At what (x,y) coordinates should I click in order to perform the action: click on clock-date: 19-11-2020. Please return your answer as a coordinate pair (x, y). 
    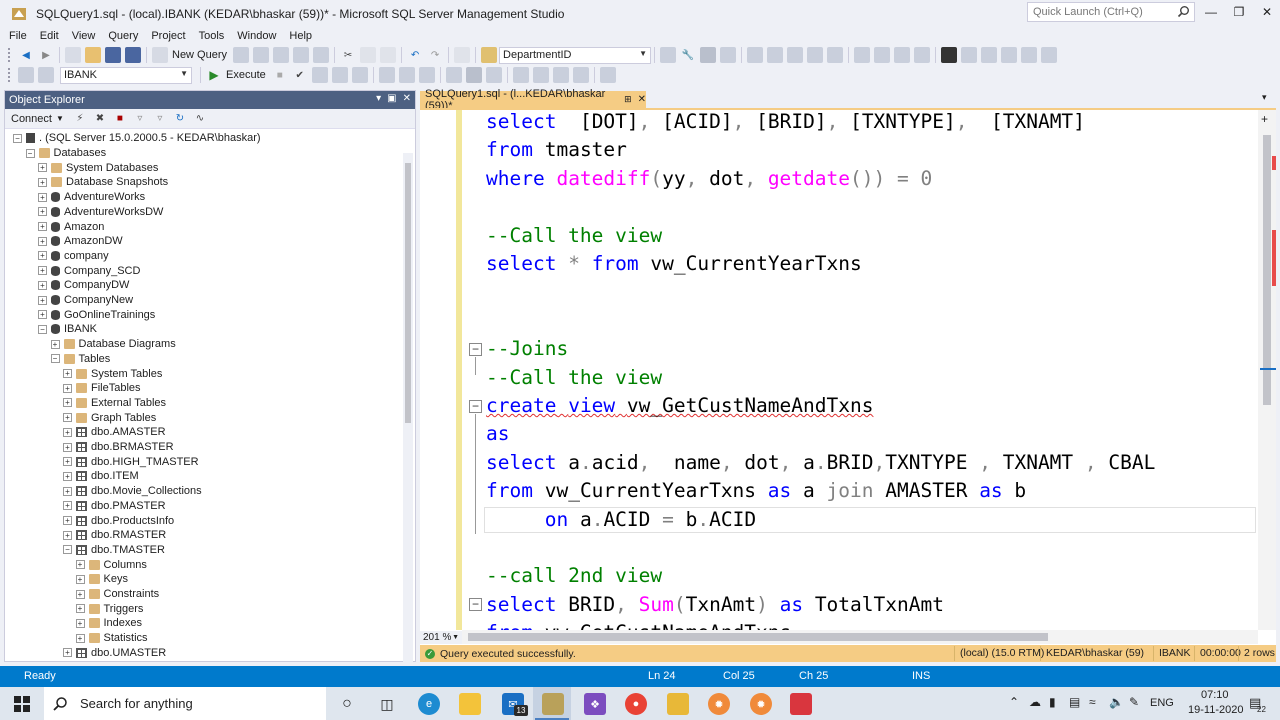
    Looking at the image, I should click on (1215, 710).